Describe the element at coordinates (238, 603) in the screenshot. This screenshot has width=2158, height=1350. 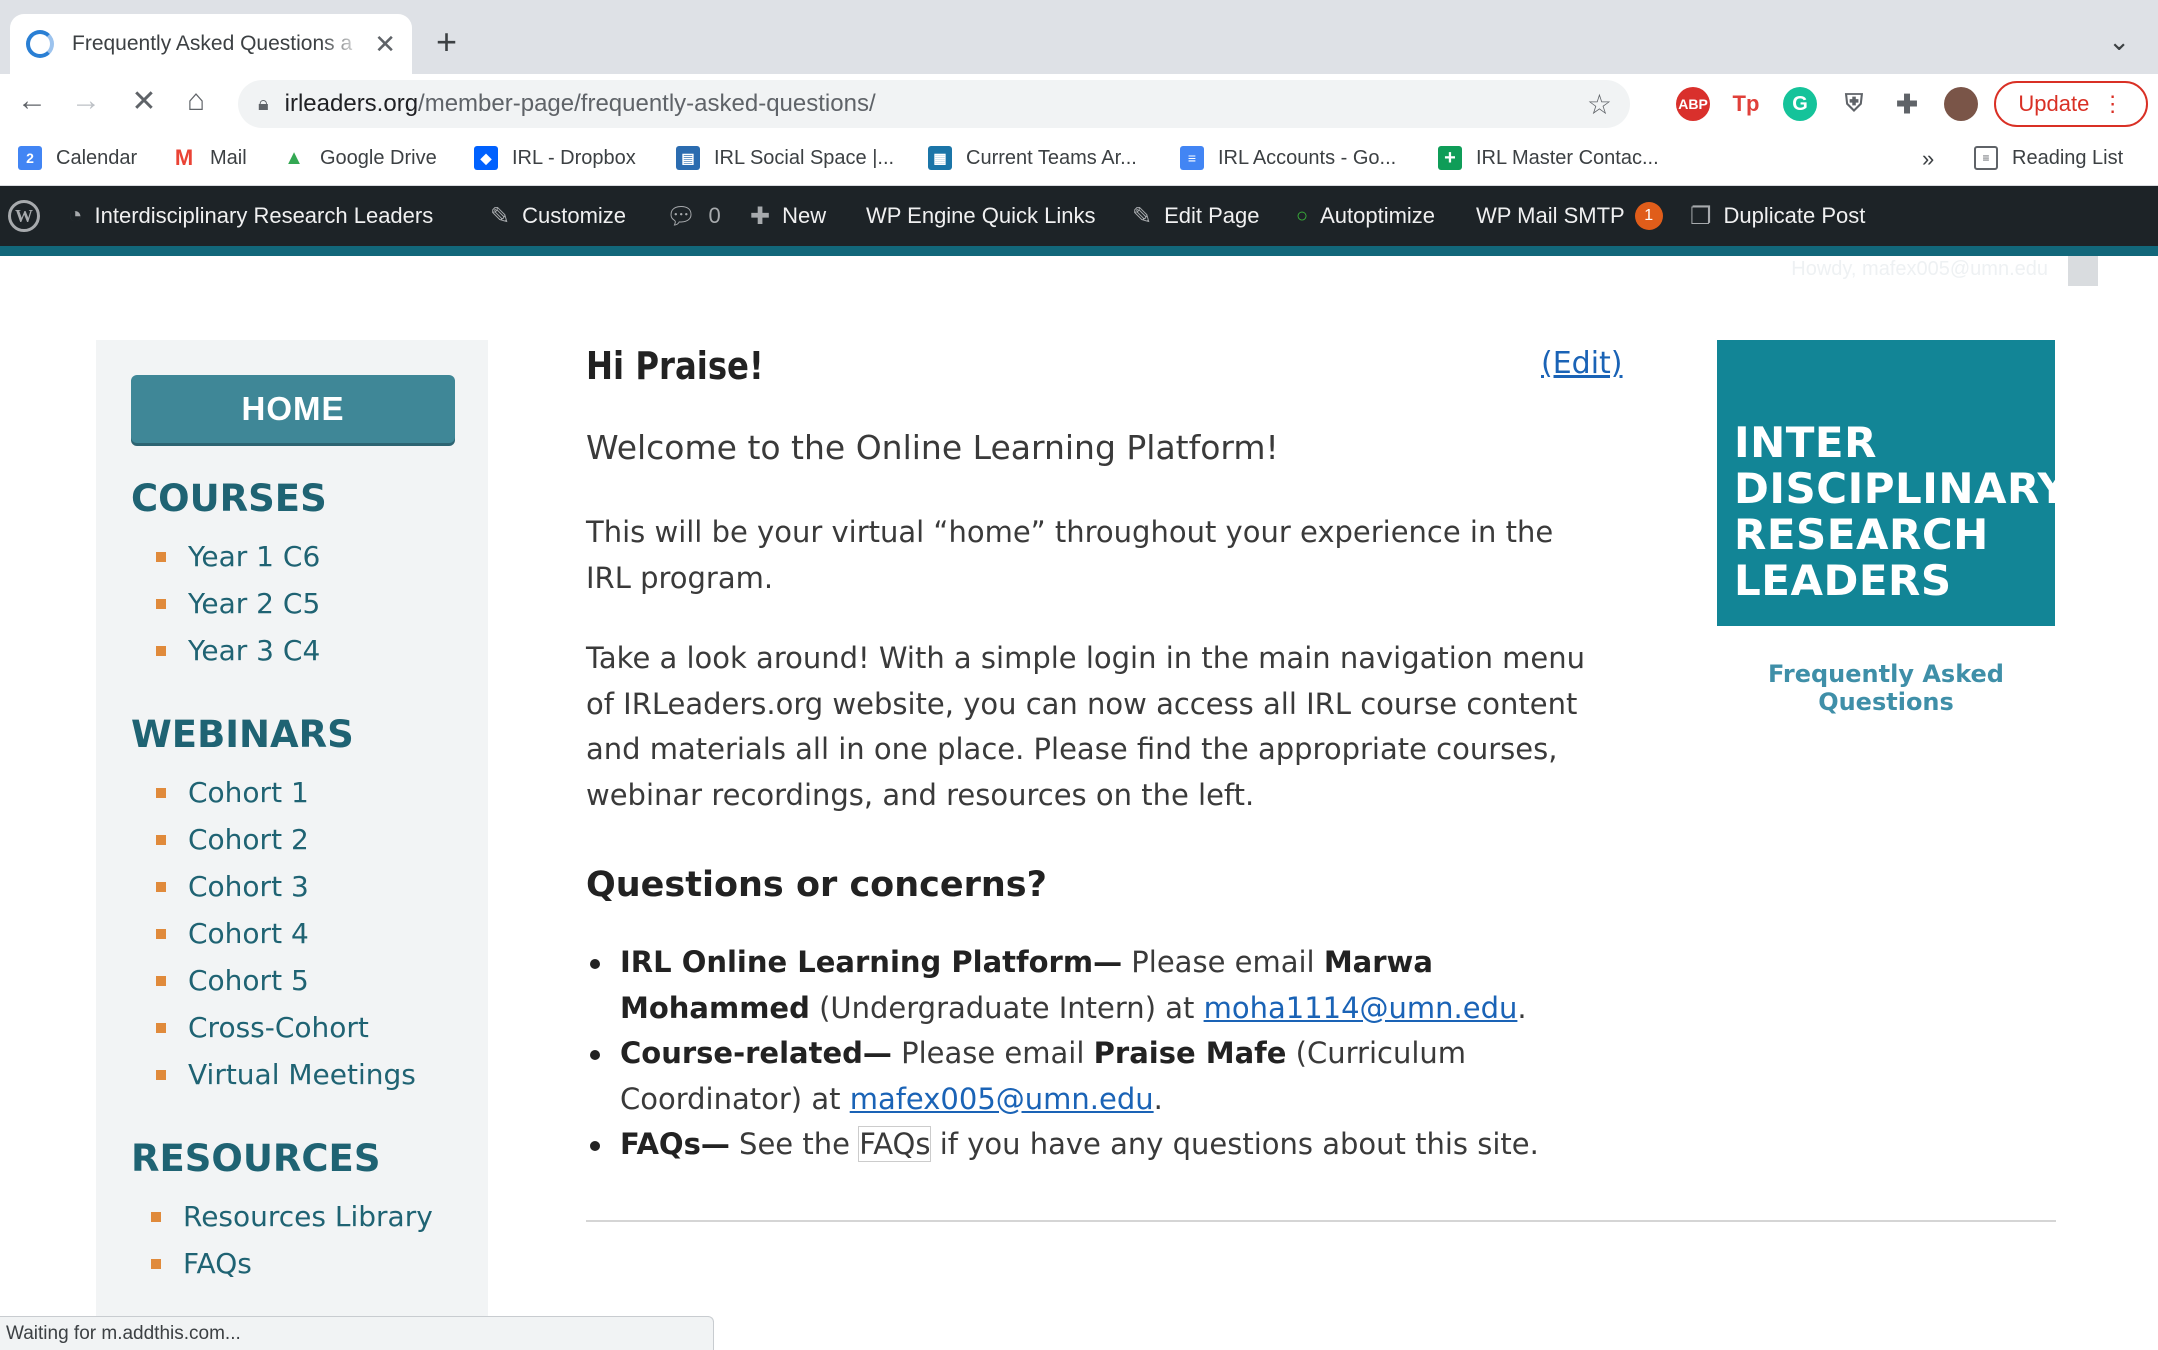
I see `sidebar-item-course: Year 2 C5` at that location.